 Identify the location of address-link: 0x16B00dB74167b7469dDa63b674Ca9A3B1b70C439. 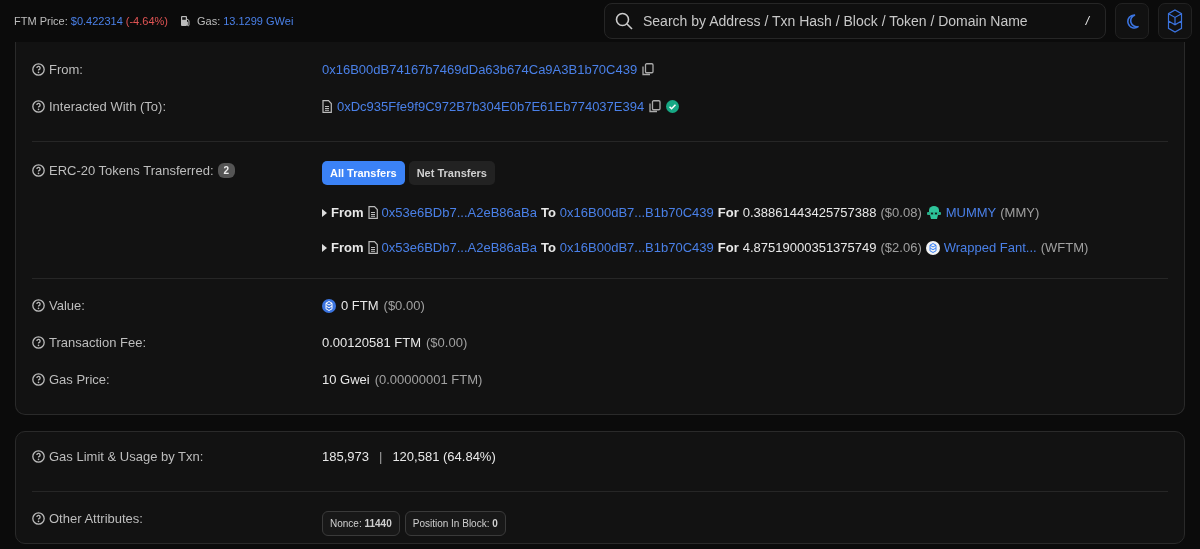
(480, 69).